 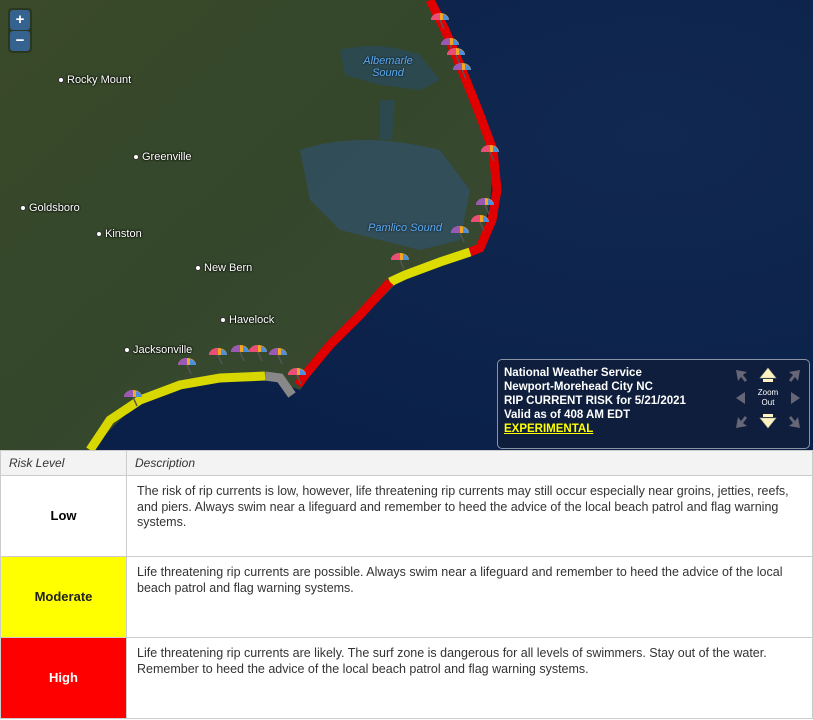 I want to click on agency-name: National Weather Service, so click(x=573, y=373).